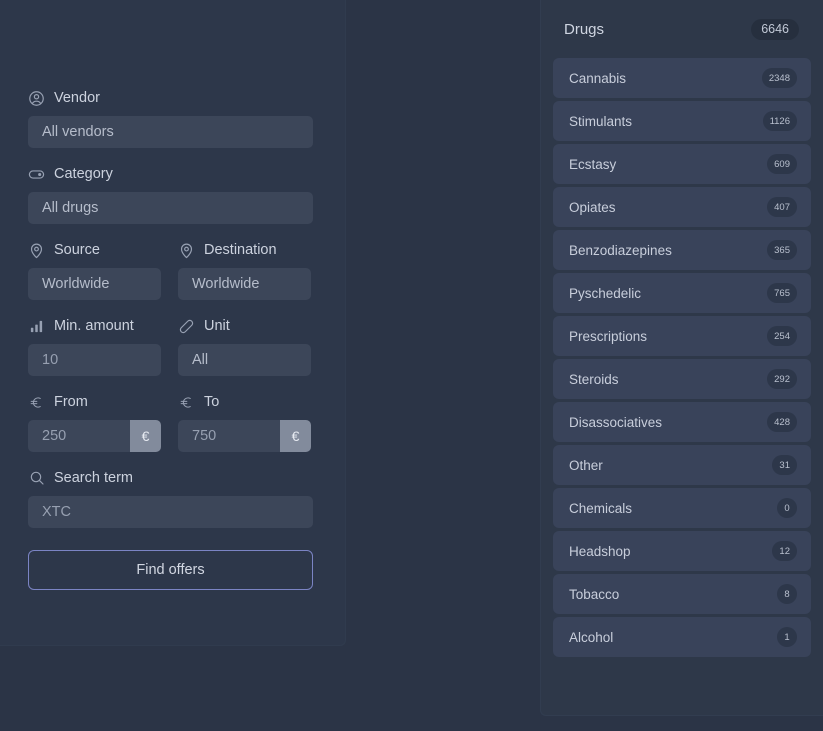  Describe the element at coordinates (244, 360) in the screenshot. I see `unit-select: All` at that location.